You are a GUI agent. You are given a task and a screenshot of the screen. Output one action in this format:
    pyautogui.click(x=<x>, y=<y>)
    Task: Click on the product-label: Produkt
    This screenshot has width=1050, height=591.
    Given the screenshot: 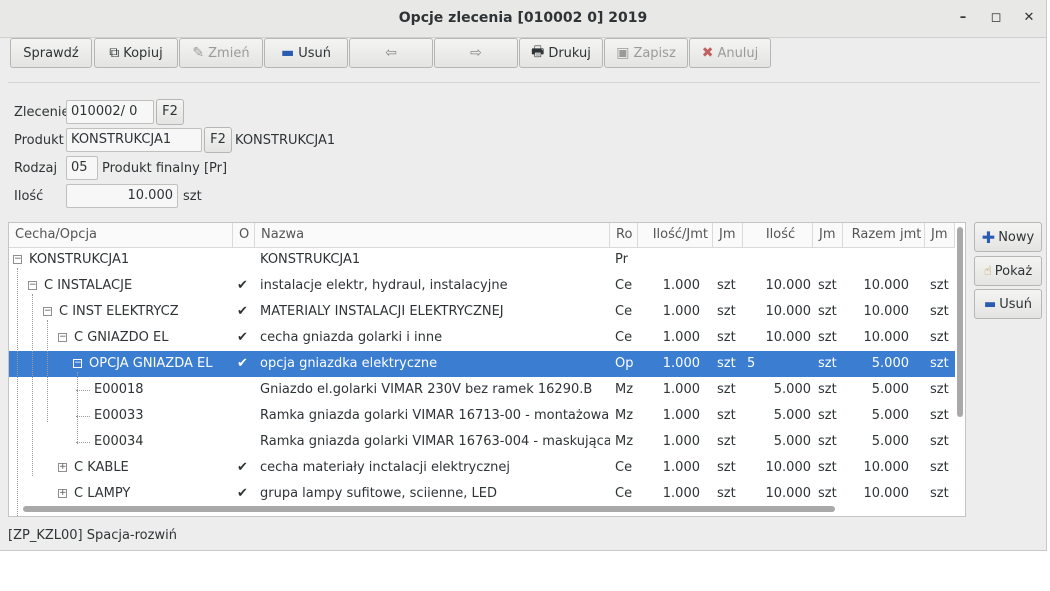 What is the action you would take?
    pyautogui.click(x=39, y=140)
    